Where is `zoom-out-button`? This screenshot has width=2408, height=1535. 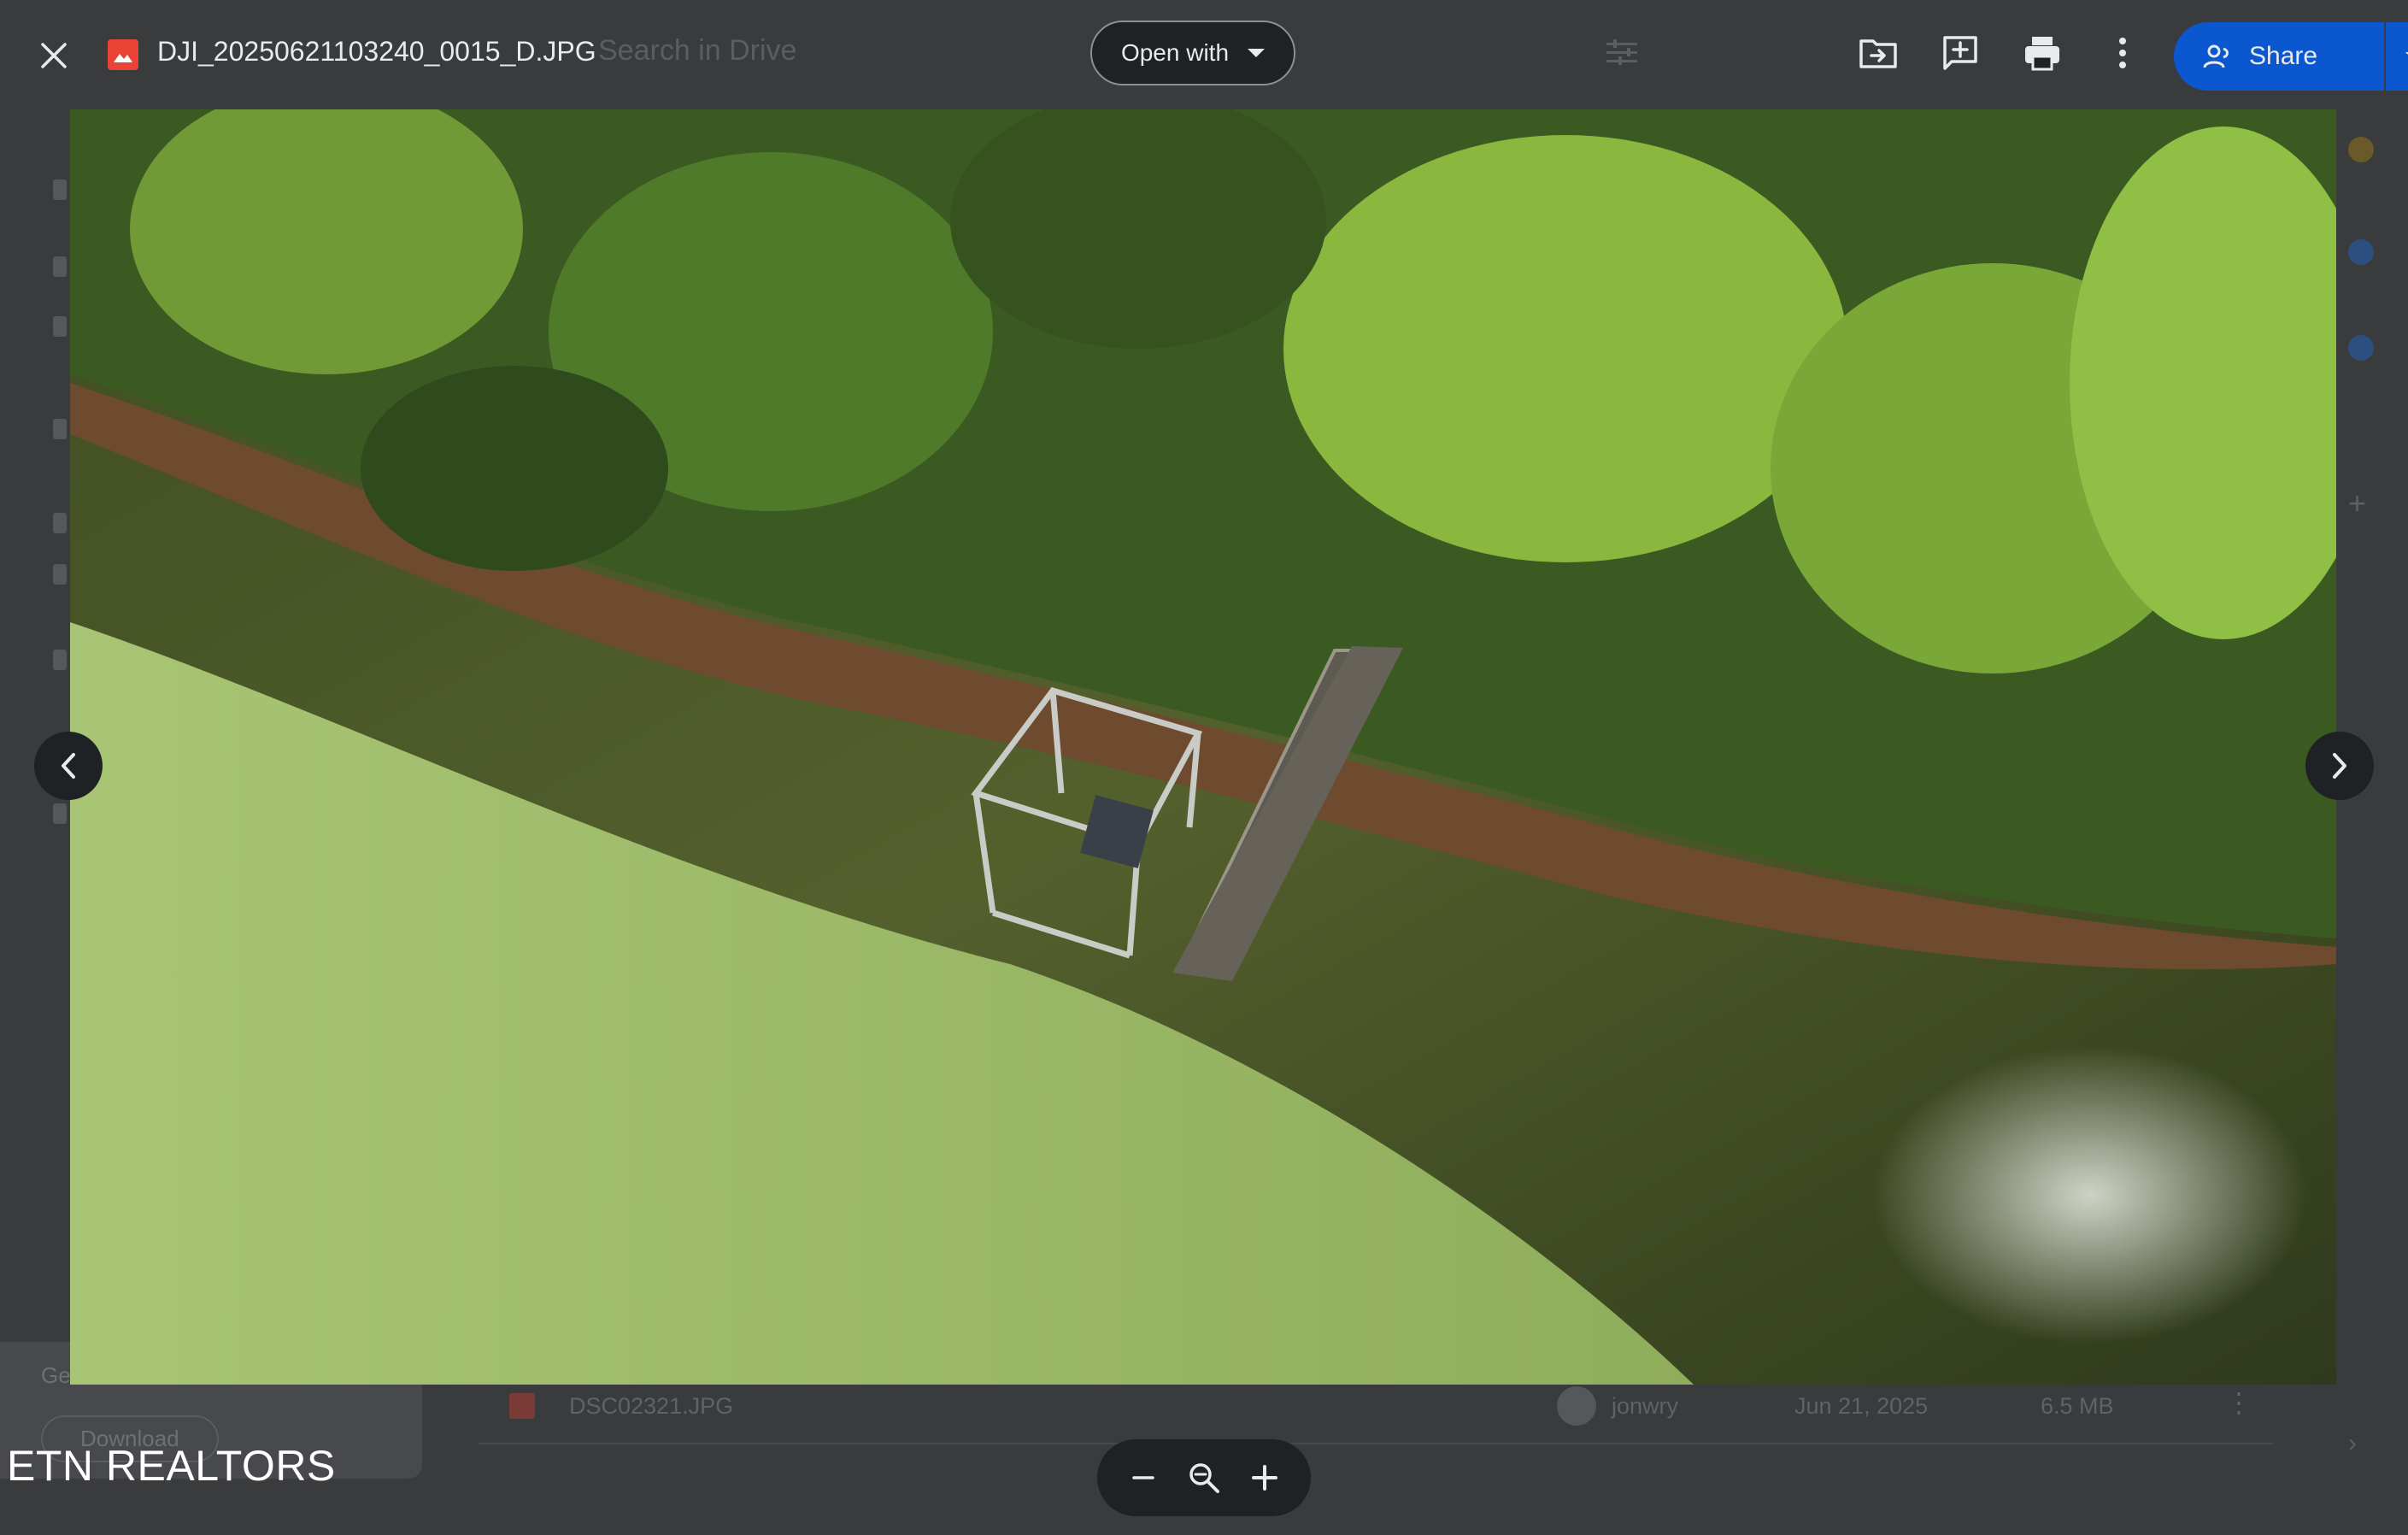
zoom-out-button is located at coordinates (1143, 1477).